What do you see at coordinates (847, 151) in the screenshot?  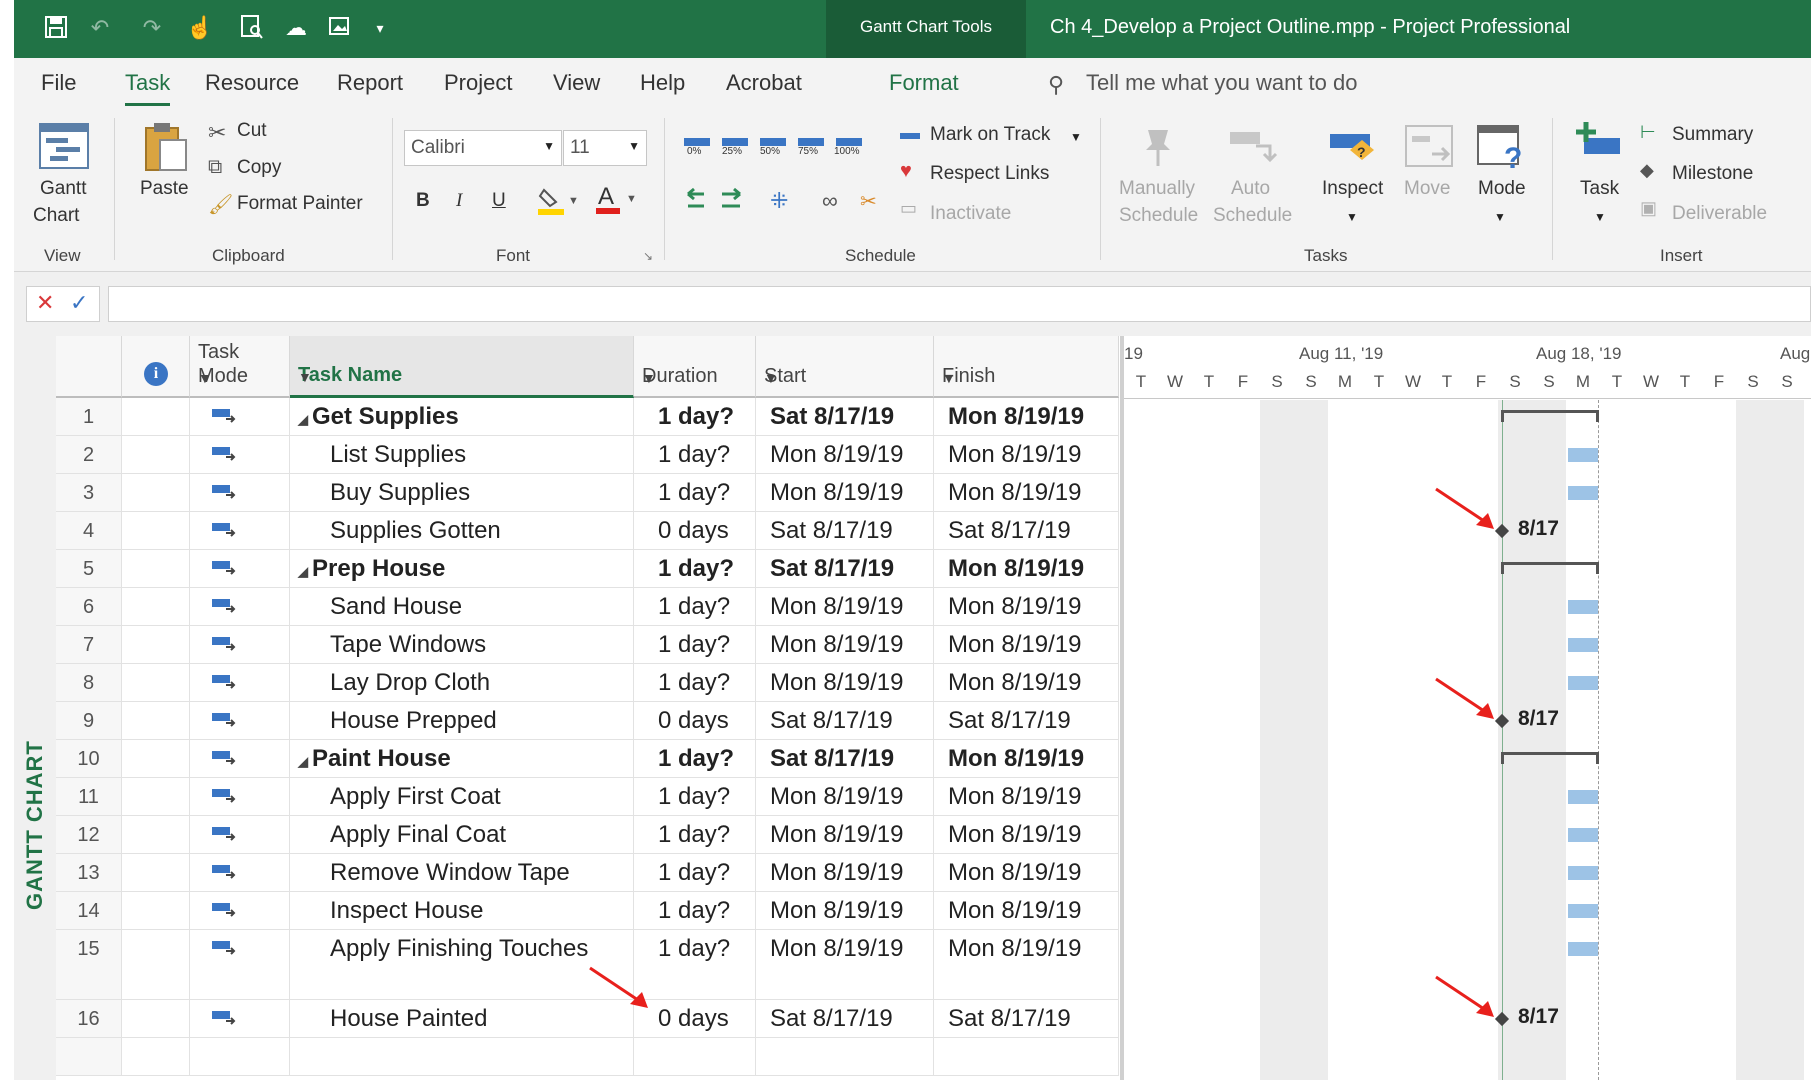 I see `percent-100-button: 100%` at bounding box center [847, 151].